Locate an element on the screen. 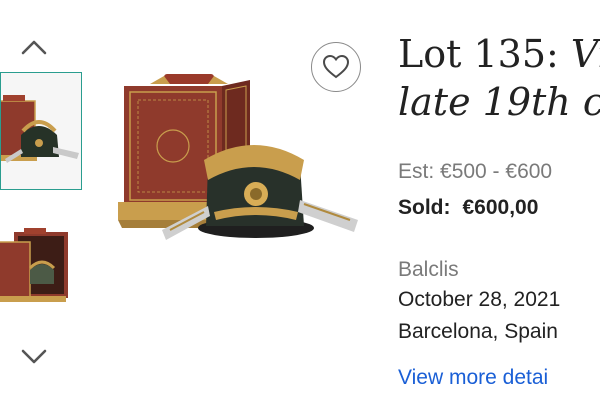 This screenshot has height=400, width=600. auction-house-name: Balclis is located at coordinates (428, 269).